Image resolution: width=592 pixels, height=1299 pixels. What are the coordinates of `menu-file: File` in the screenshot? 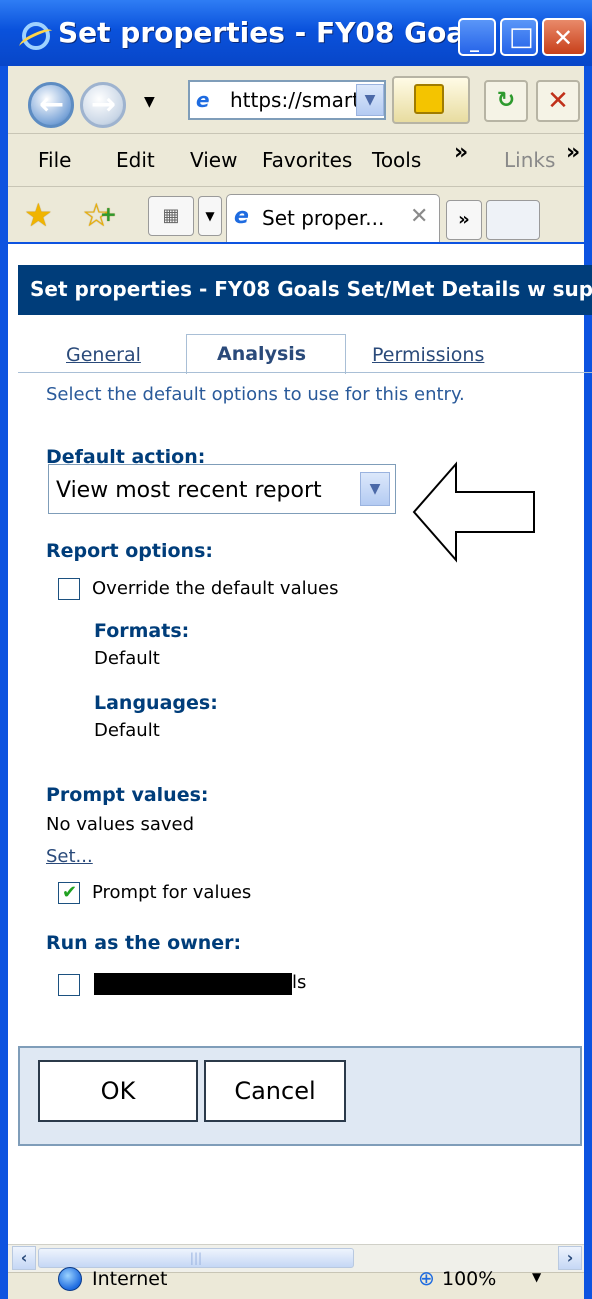 It's located at (54, 160).